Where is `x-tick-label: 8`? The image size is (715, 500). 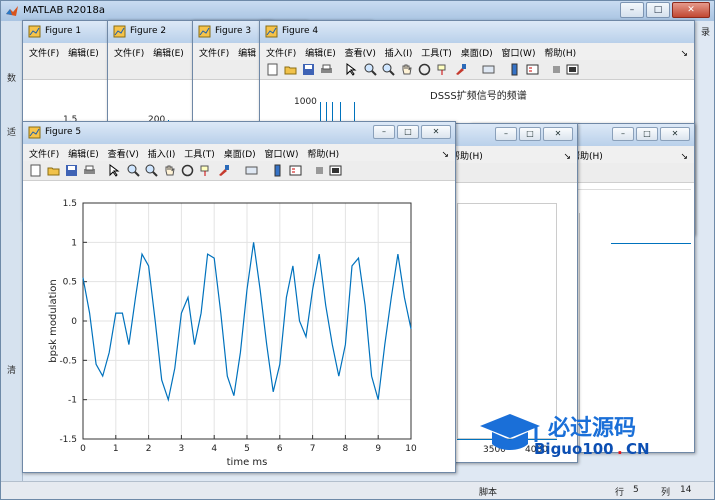
x-tick-label: 8 is located at coordinates (346, 449).